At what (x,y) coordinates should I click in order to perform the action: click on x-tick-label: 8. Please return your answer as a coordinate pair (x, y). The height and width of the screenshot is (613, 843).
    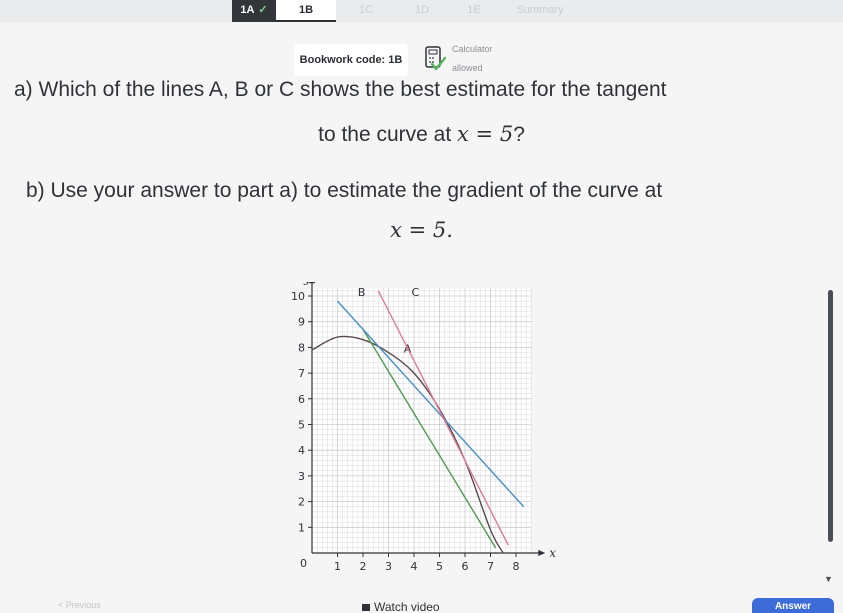
    Looking at the image, I should click on (516, 566).